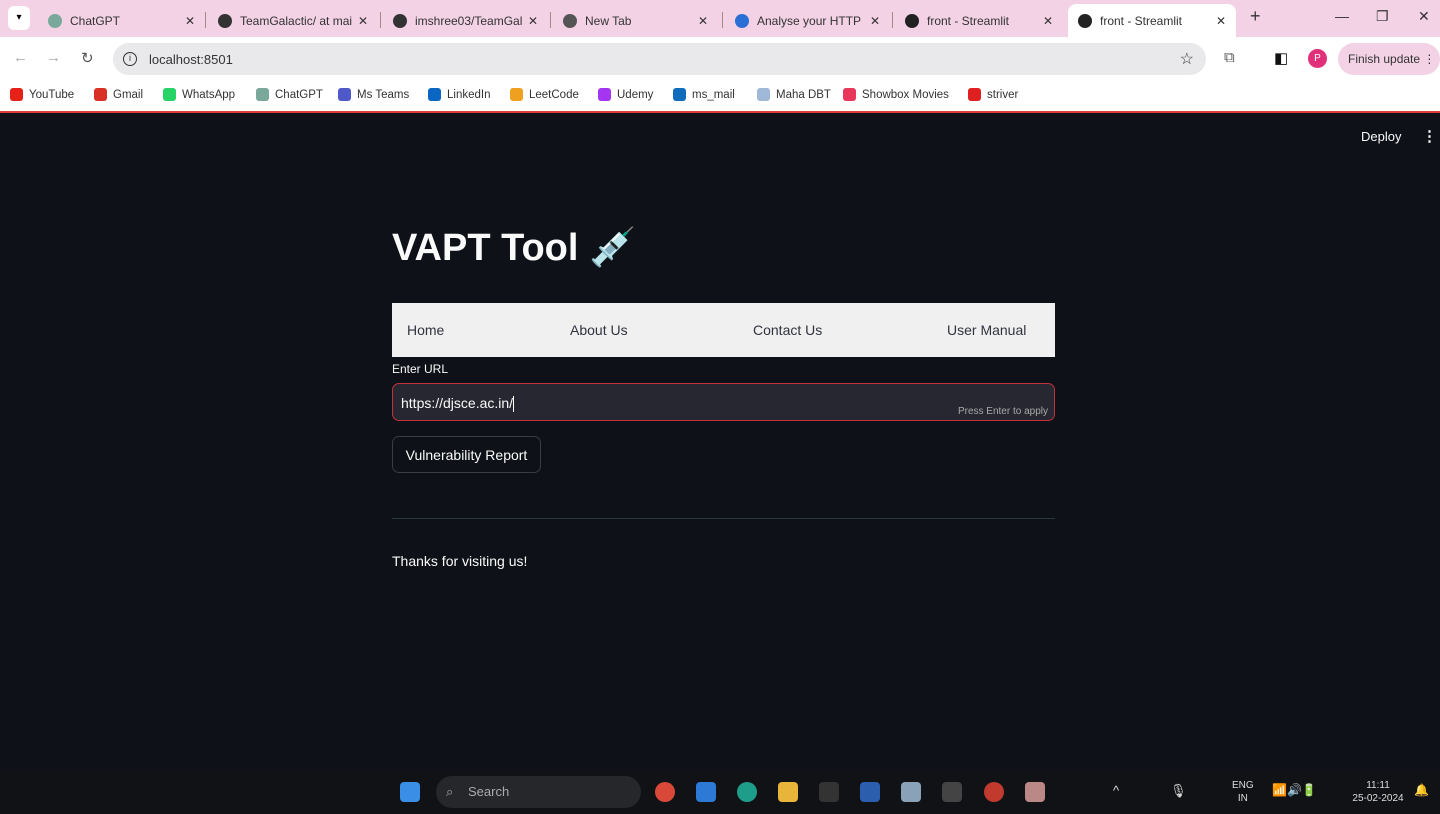 The image size is (1440, 814). Describe the element at coordinates (420, 369) in the screenshot. I see `url-input-label: Enter URL` at that location.